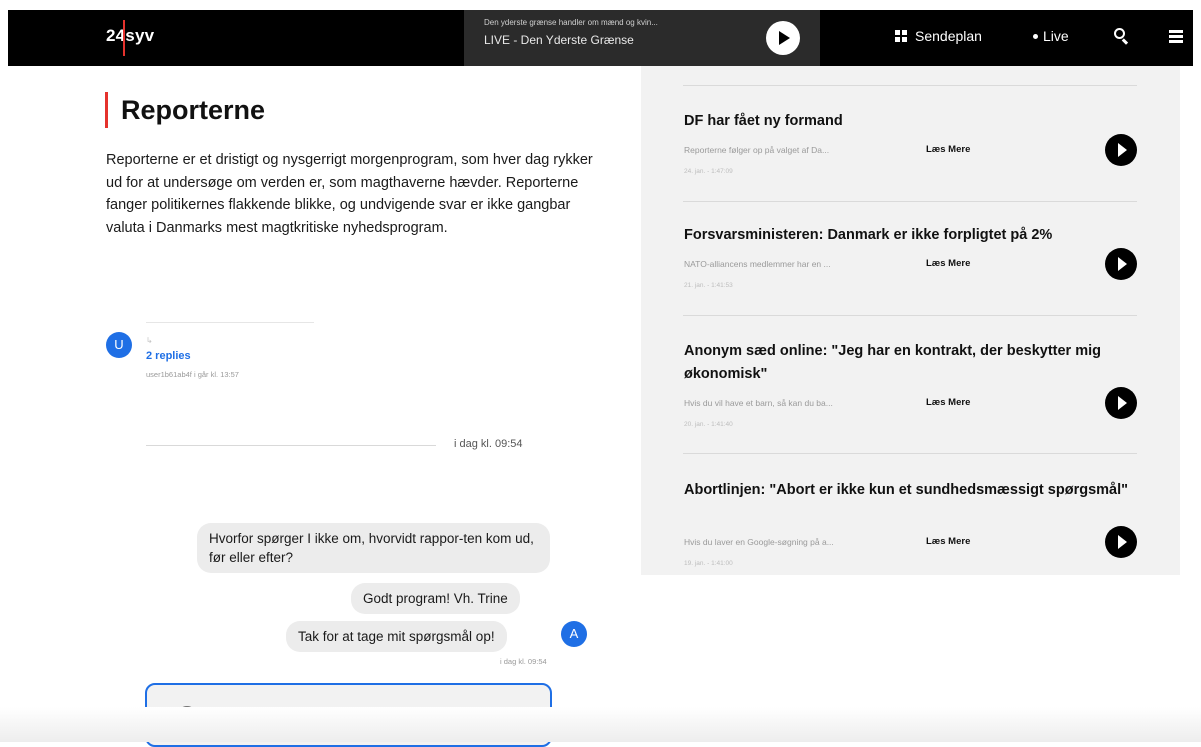 The height and width of the screenshot is (747, 1201). Describe the element at coordinates (192, 374) in the screenshot. I see `thread-meta: user1b61ab4f i går kl. 13:57` at that location.